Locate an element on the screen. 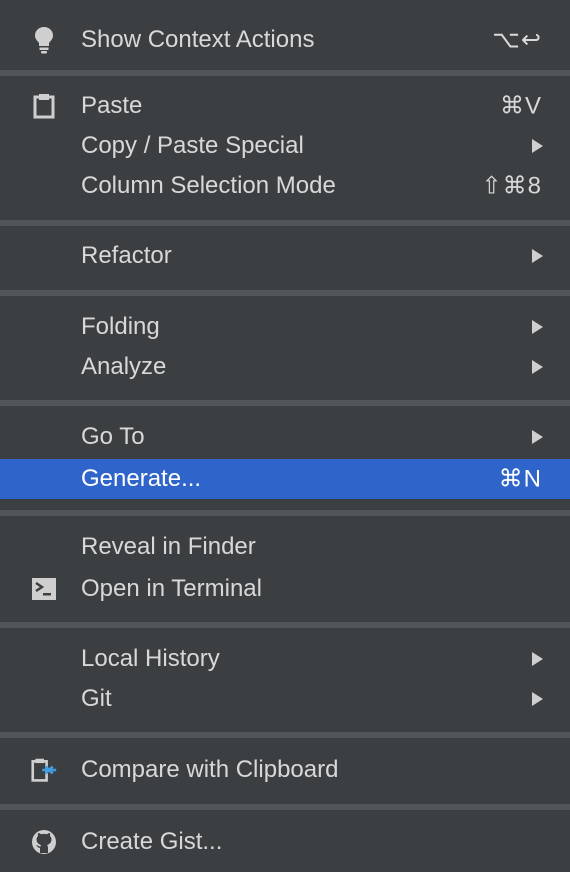 The image size is (570, 872). github-icon is located at coordinates (44, 842).